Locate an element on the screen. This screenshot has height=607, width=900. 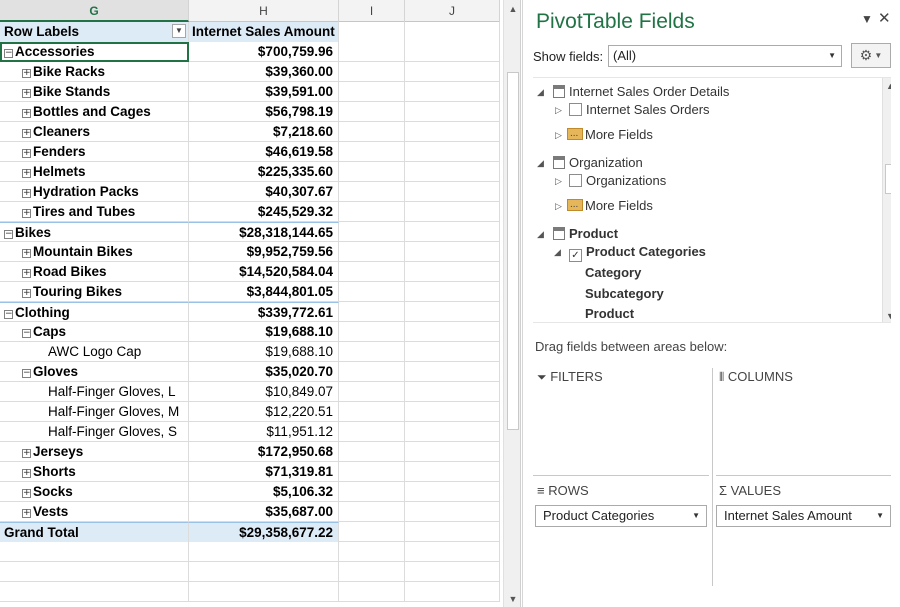
value-cell: $9,952,759.56 is located at coordinates (264, 252).